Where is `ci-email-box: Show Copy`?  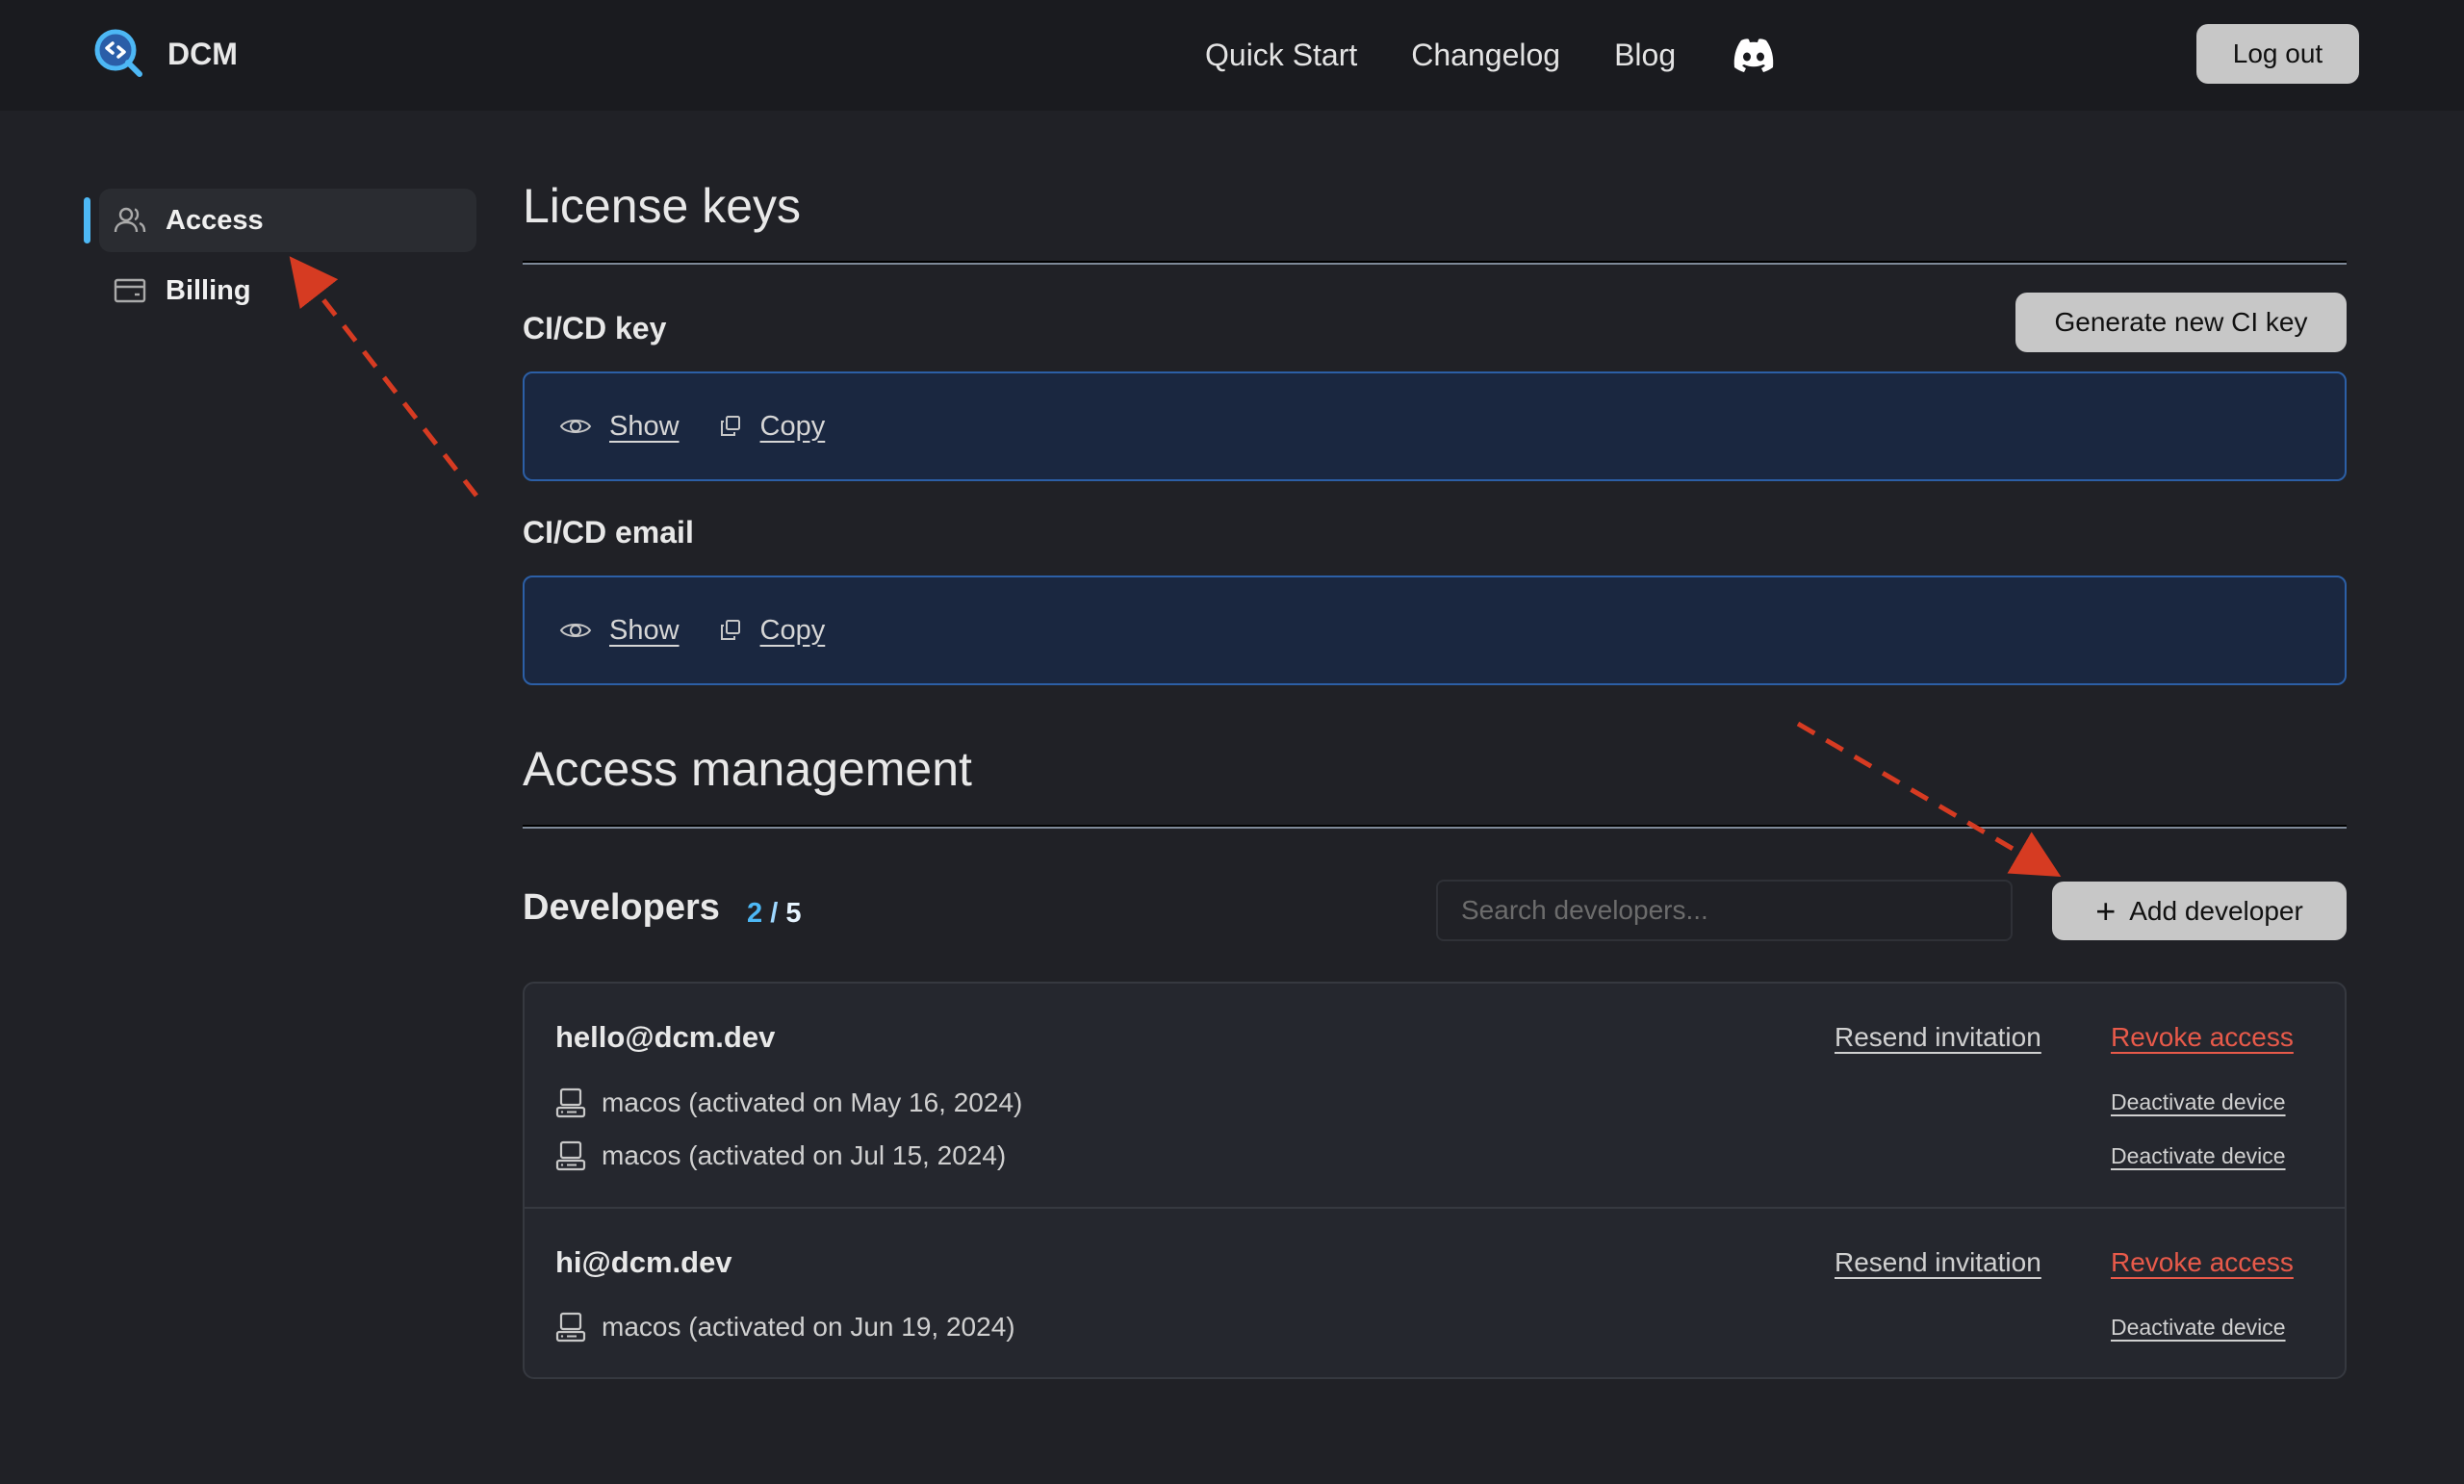 ci-email-box: Show Copy is located at coordinates (1435, 631).